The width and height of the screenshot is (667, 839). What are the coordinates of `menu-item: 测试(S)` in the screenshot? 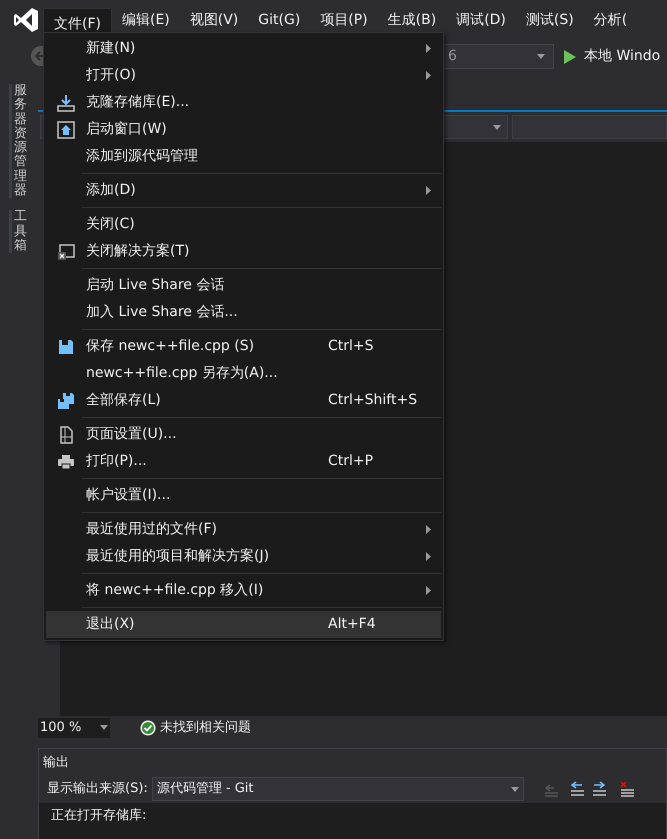 It's located at (550, 20).